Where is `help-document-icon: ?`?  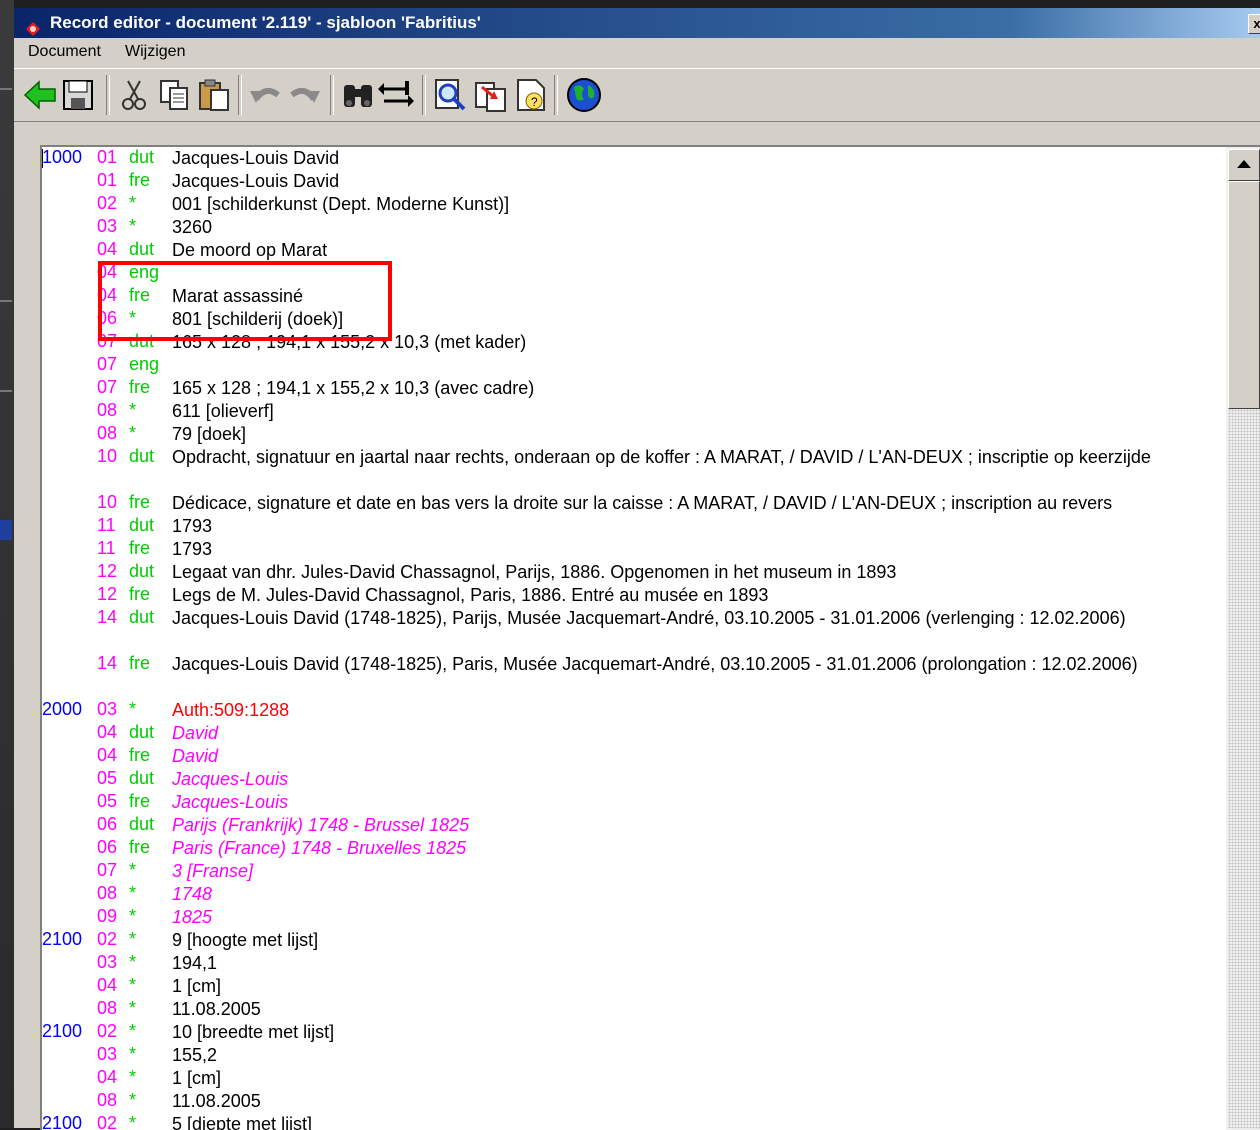
help-document-icon: ? is located at coordinates (530, 95).